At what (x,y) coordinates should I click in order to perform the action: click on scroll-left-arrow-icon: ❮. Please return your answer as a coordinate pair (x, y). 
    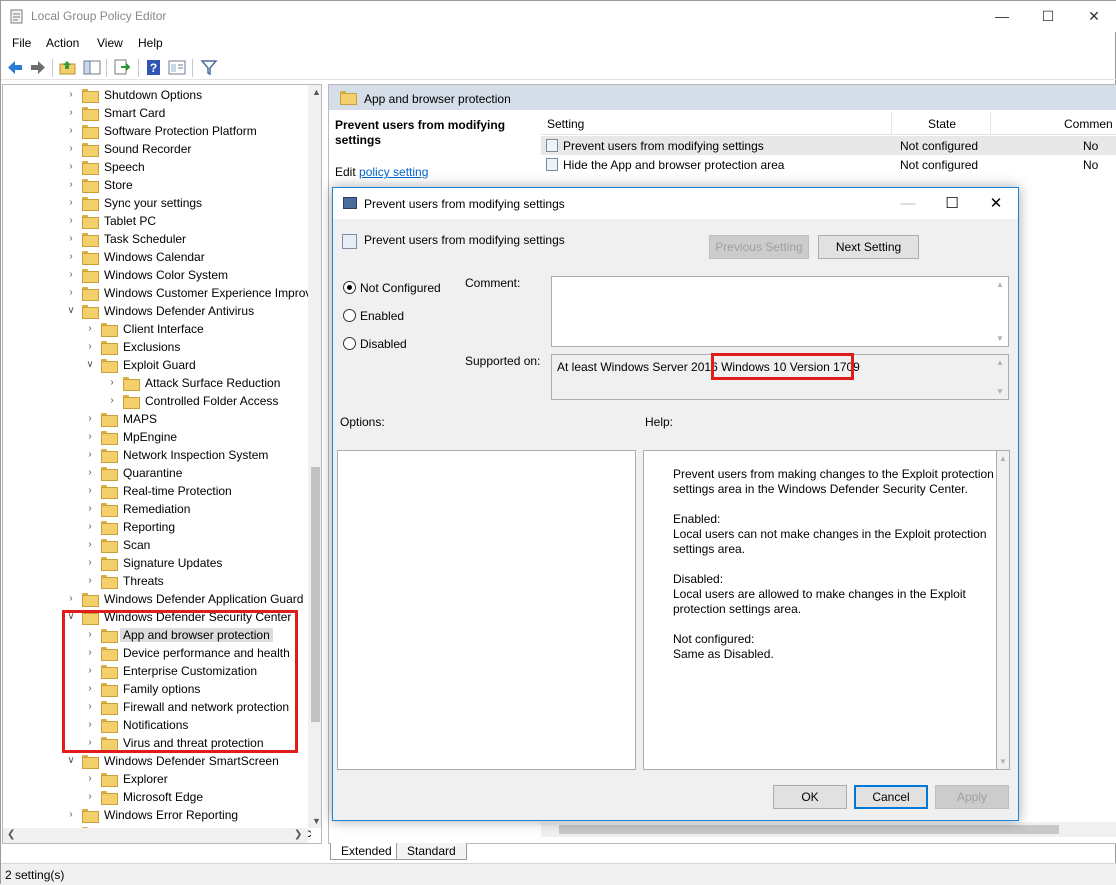
    Looking at the image, I should click on (11, 834).